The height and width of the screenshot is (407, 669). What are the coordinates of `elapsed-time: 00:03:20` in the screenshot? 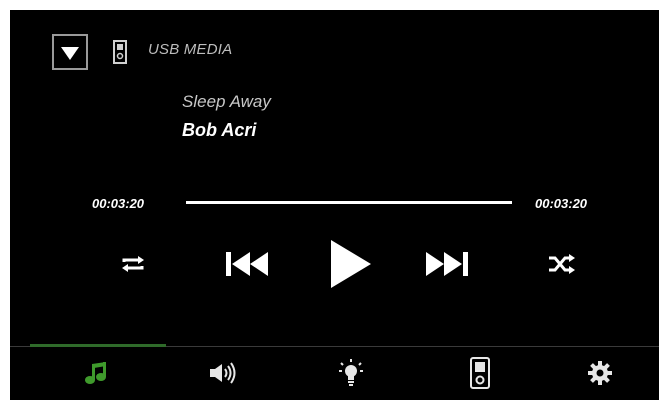 It's located at (118, 203).